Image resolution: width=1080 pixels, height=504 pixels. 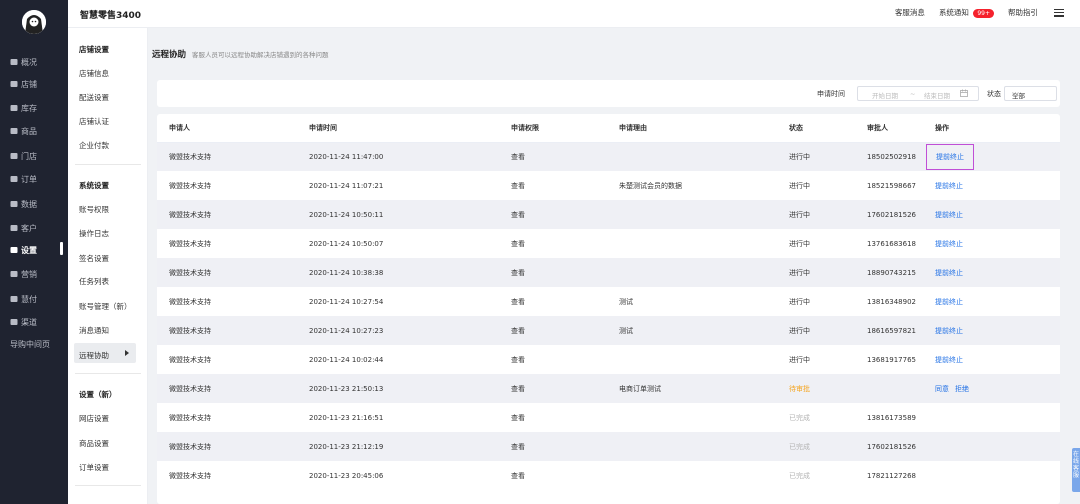 I want to click on hamburger-menu-icon, so click(x=1059, y=12).